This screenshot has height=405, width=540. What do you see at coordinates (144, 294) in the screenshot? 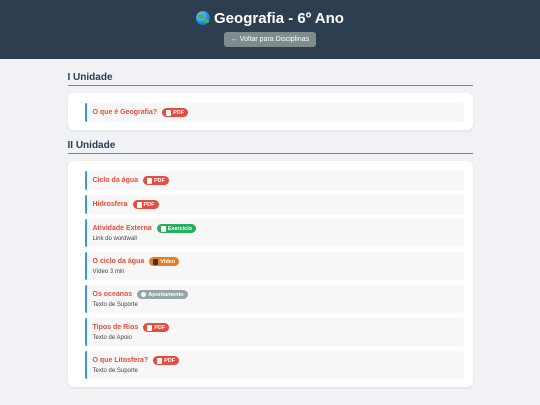
I see `pin-icon` at bounding box center [144, 294].